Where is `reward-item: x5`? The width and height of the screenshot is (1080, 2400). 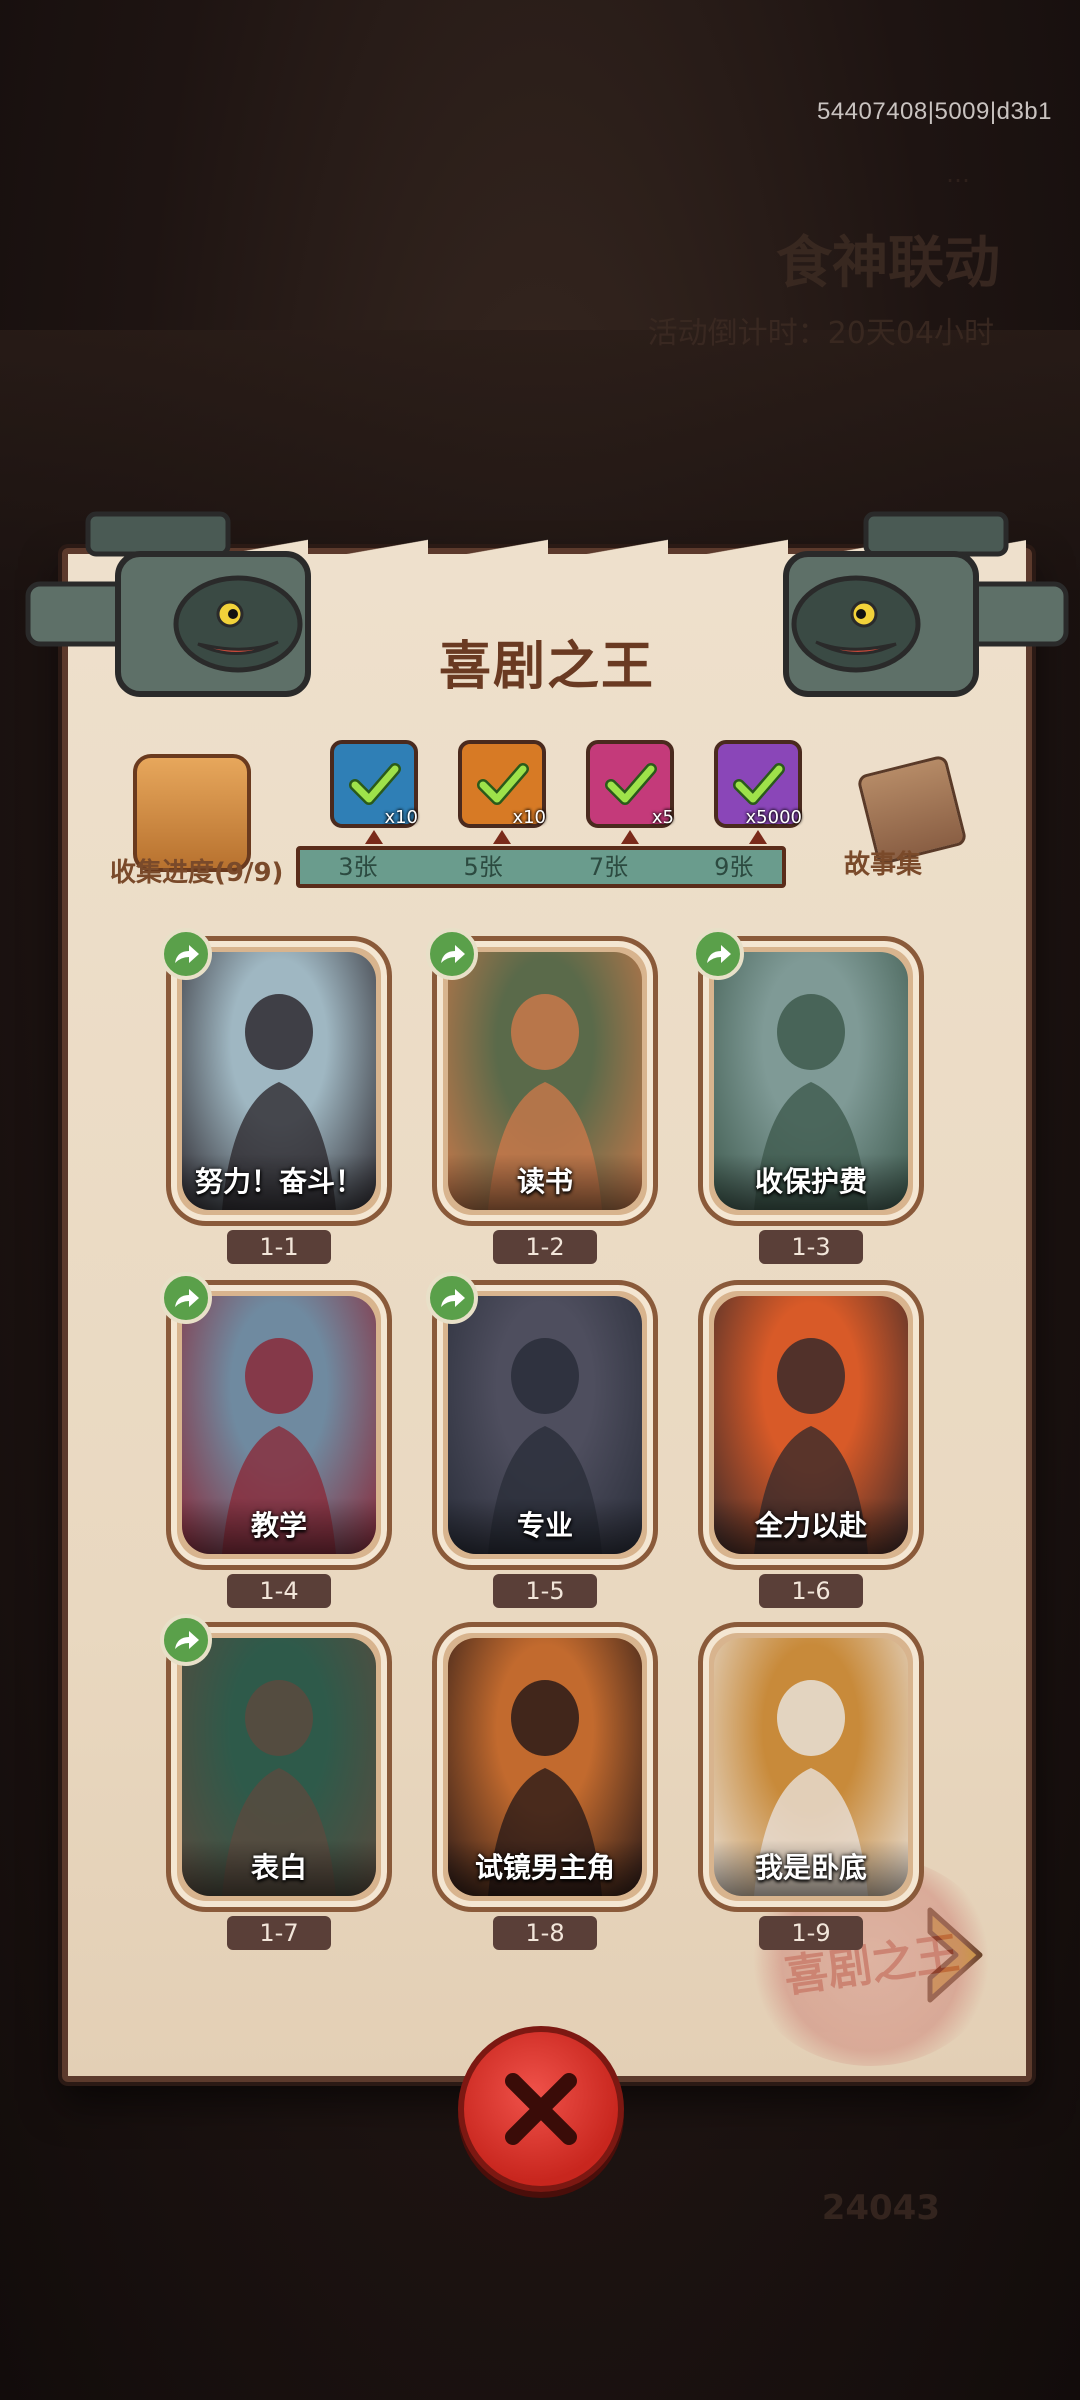
reward-item: x5 is located at coordinates (630, 784).